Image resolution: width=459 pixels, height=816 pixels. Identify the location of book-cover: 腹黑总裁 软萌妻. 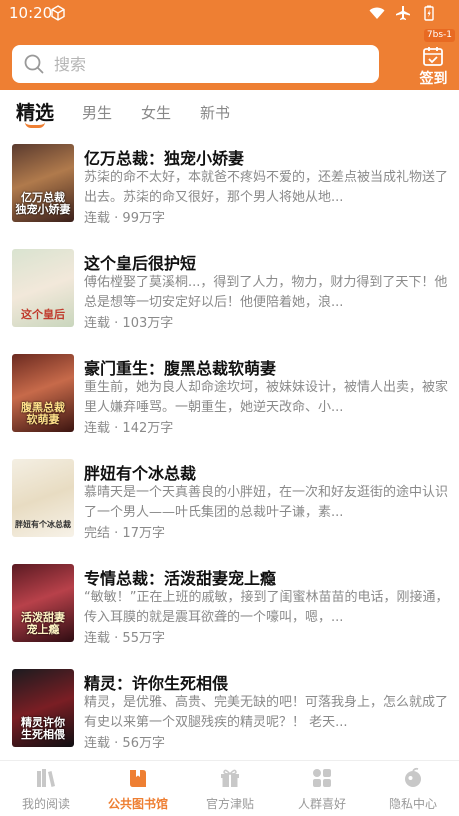
(43, 393).